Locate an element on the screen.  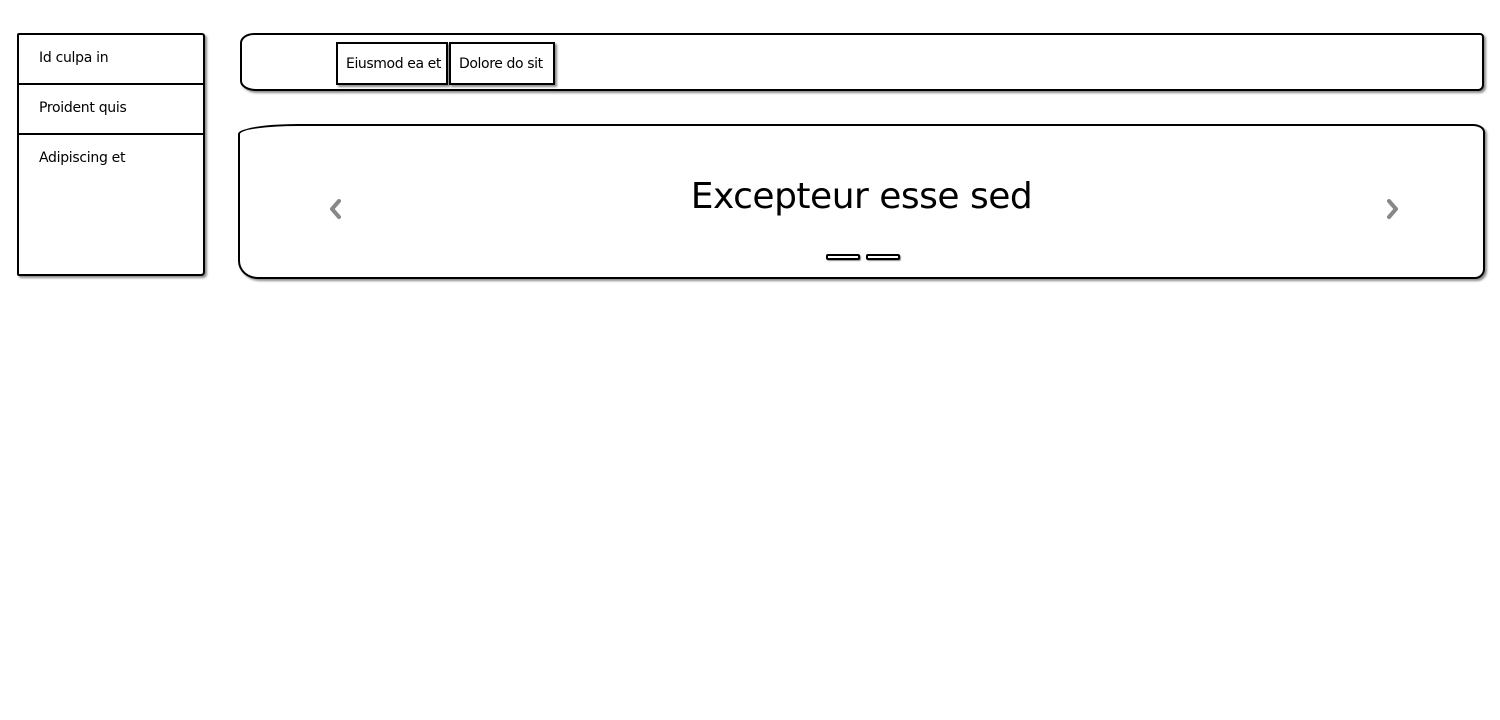
sidebar-item-id-culpa-in: Id culpa in is located at coordinates (111, 60).